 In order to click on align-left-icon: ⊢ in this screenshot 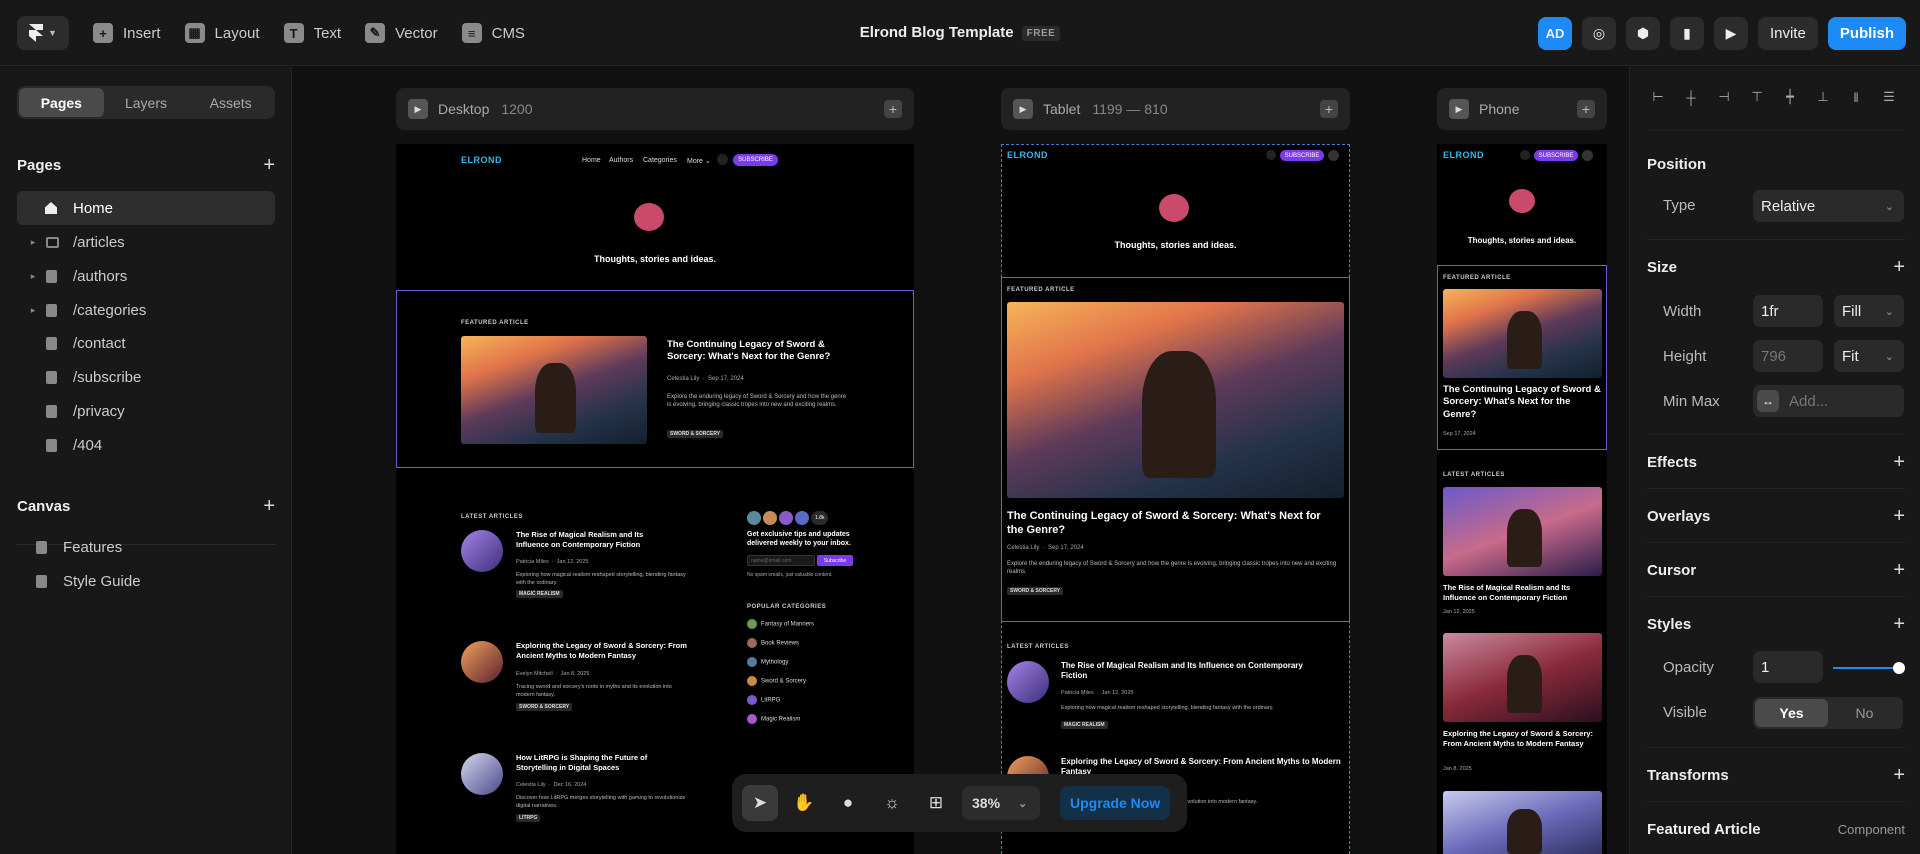, I will do `click(1658, 97)`.